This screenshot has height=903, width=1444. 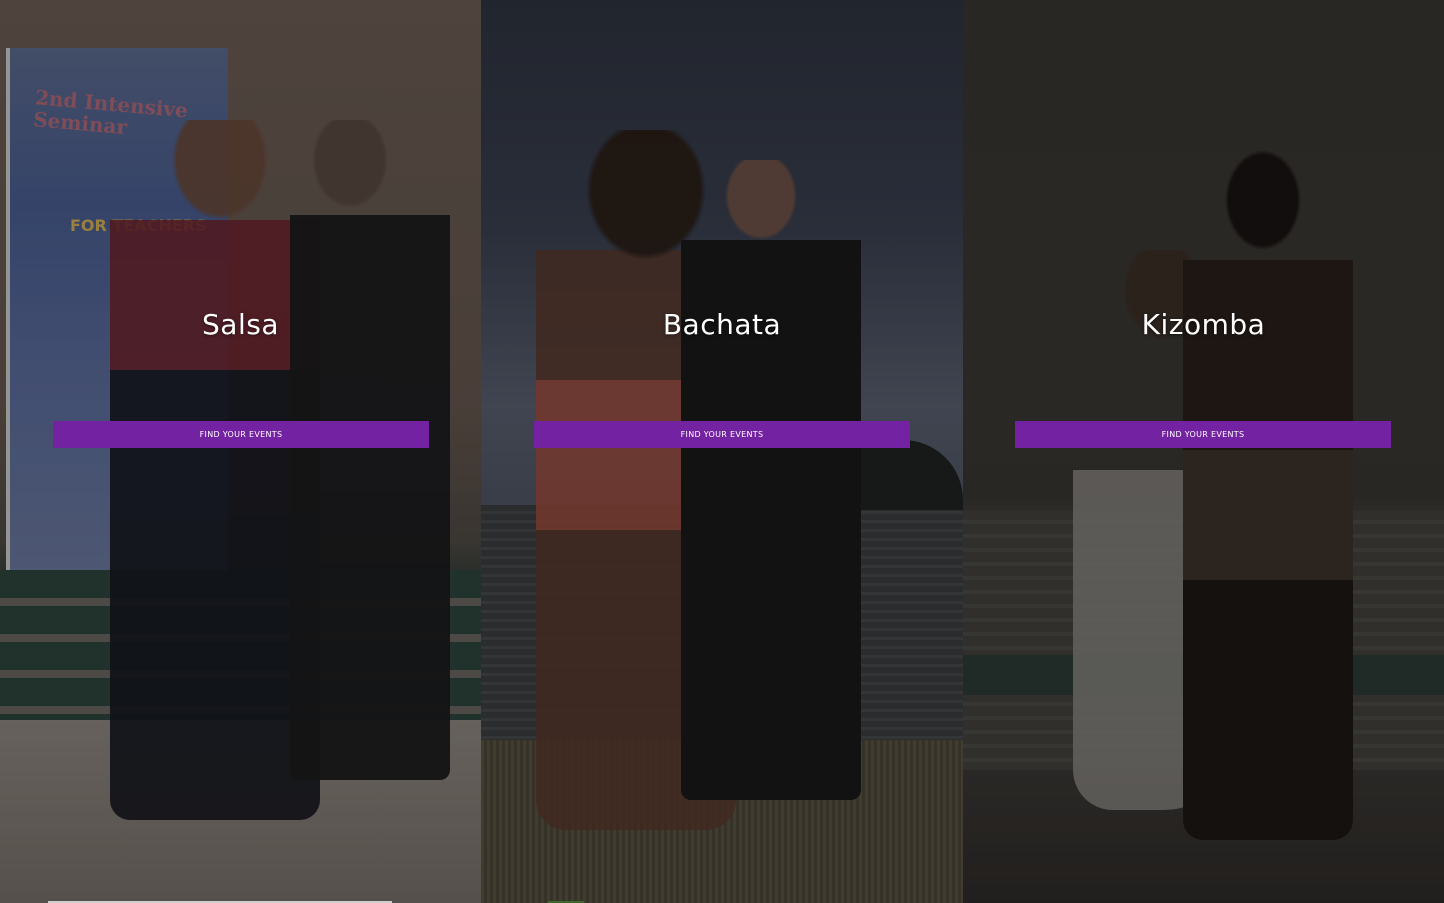 What do you see at coordinates (241, 434) in the screenshot?
I see `find-events-button-salsa: FIND YOUR EVENTS` at bounding box center [241, 434].